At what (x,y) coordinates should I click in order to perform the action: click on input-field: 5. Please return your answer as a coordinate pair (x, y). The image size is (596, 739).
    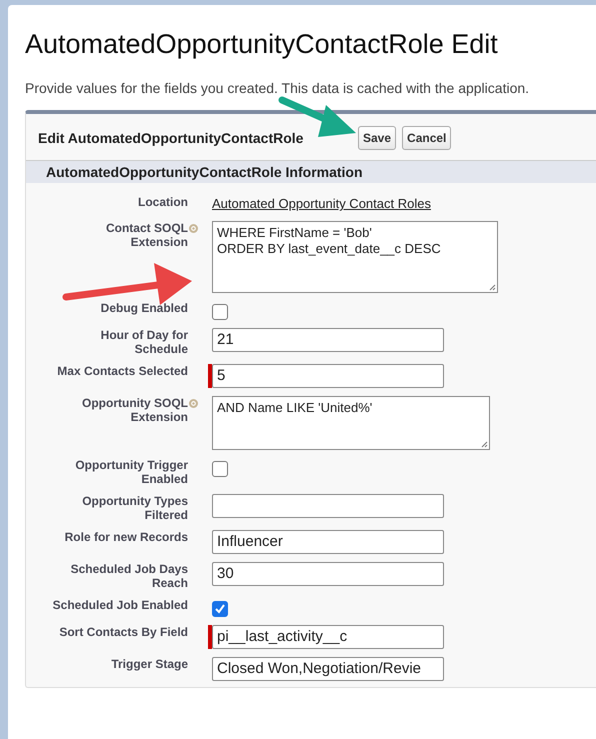
    Looking at the image, I should click on (328, 376).